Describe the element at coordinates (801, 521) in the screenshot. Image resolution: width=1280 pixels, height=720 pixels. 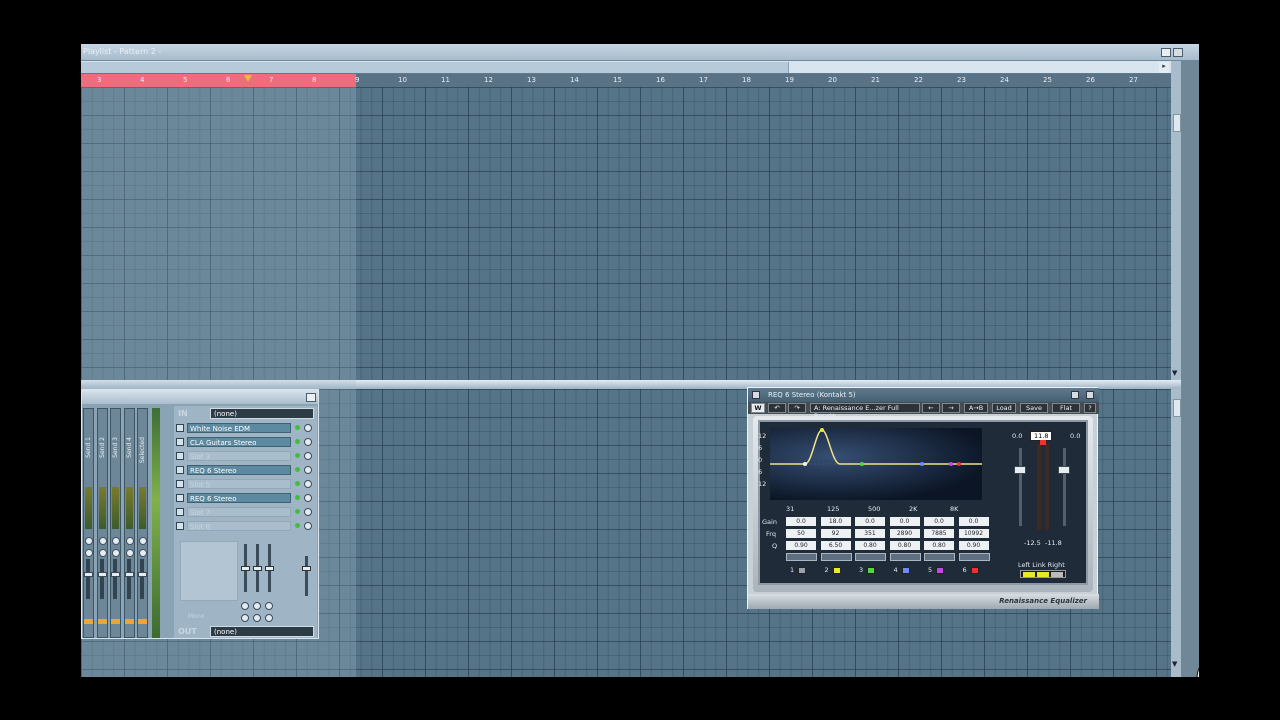
I see `band-1-gain-value: 0.0` at that location.